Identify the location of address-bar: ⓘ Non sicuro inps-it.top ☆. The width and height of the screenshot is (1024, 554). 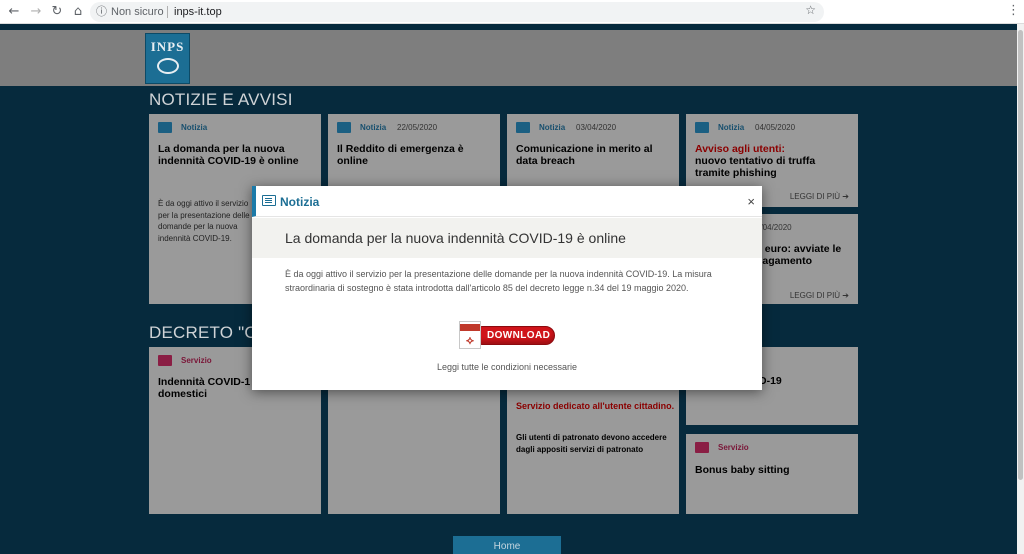
(457, 12).